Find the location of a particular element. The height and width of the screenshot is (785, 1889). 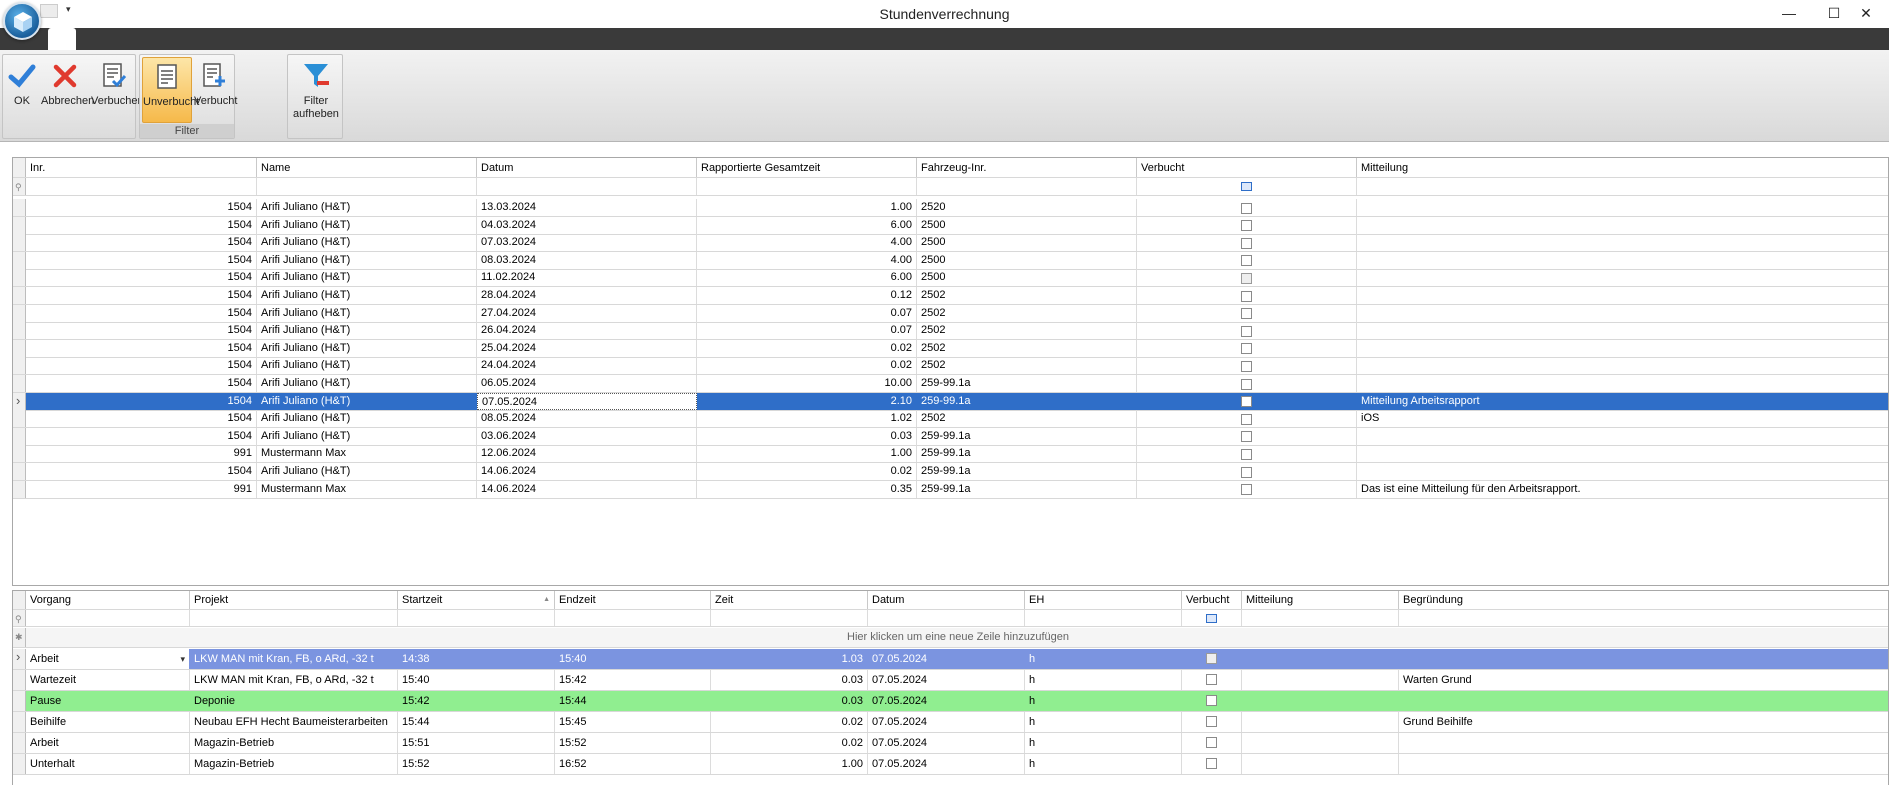

column-header-5: Datum is located at coordinates (946, 600).